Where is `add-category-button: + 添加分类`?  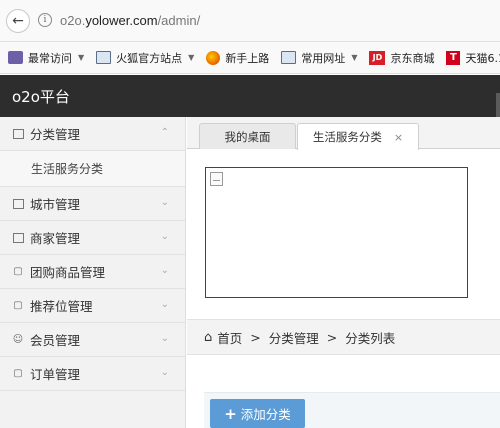 add-category-button: + 添加分类 is located at coordinates (257, 413).